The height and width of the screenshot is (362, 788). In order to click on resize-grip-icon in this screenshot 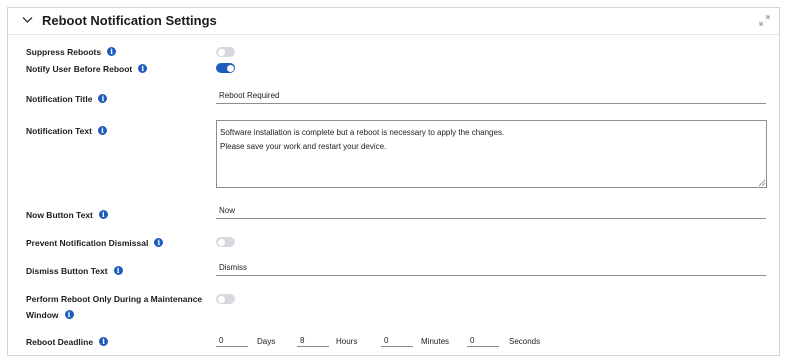, I will do `click(762, 183)`.